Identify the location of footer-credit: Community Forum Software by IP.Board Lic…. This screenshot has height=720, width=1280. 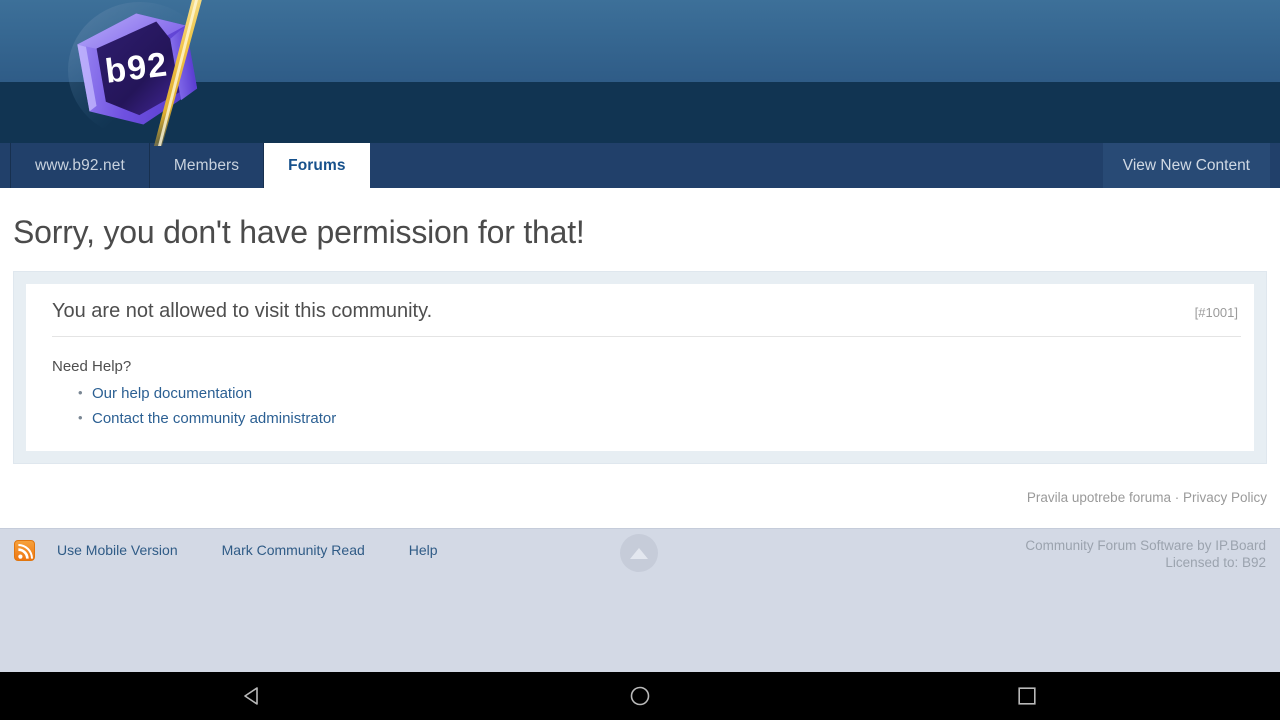
(1145, 554).